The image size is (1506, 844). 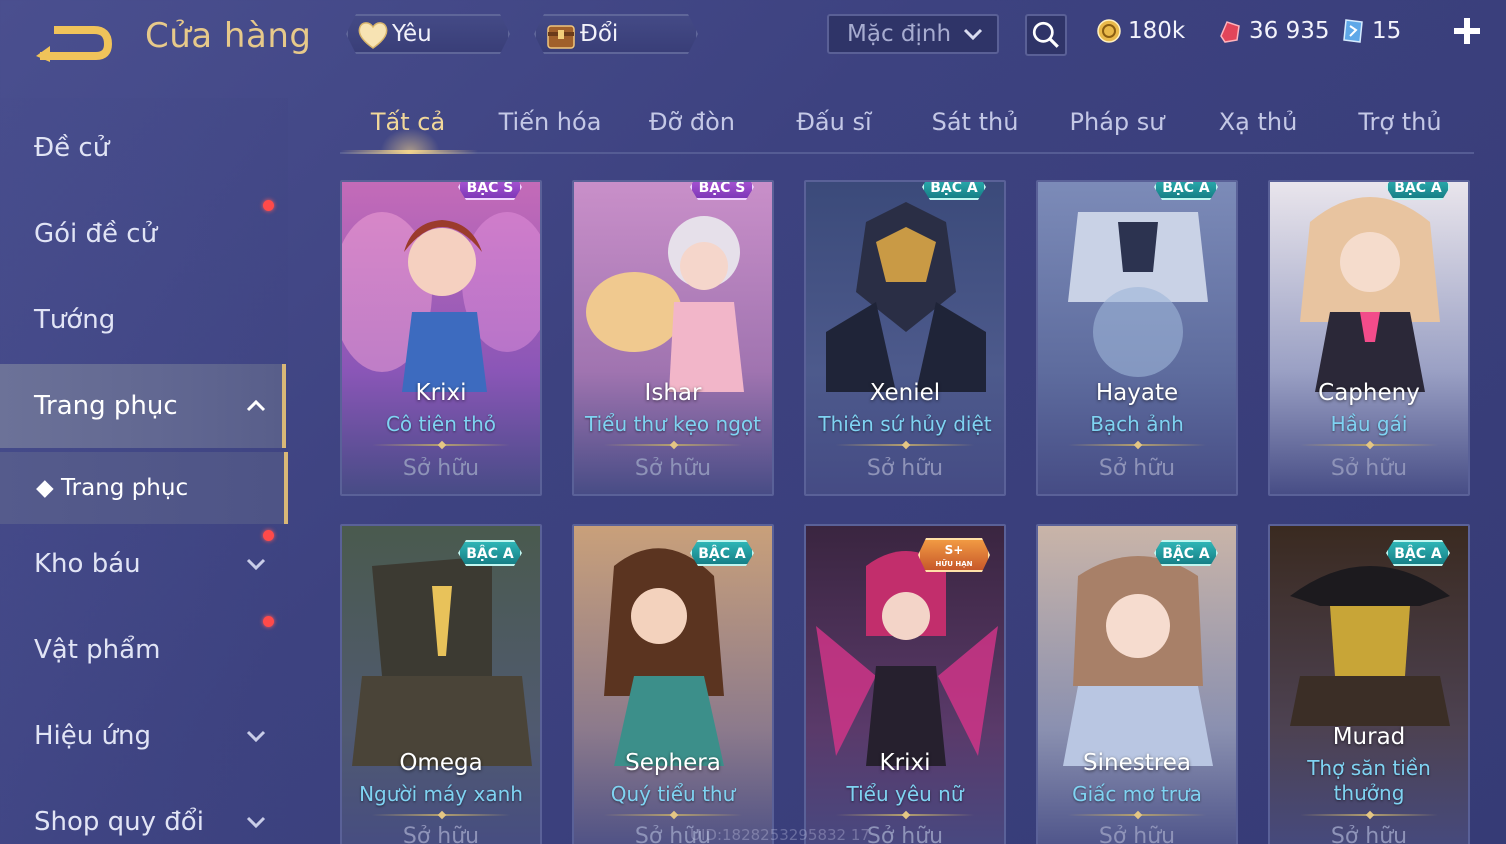 I want to click on voucher-currency: 15, so click(x=1375, y=31).